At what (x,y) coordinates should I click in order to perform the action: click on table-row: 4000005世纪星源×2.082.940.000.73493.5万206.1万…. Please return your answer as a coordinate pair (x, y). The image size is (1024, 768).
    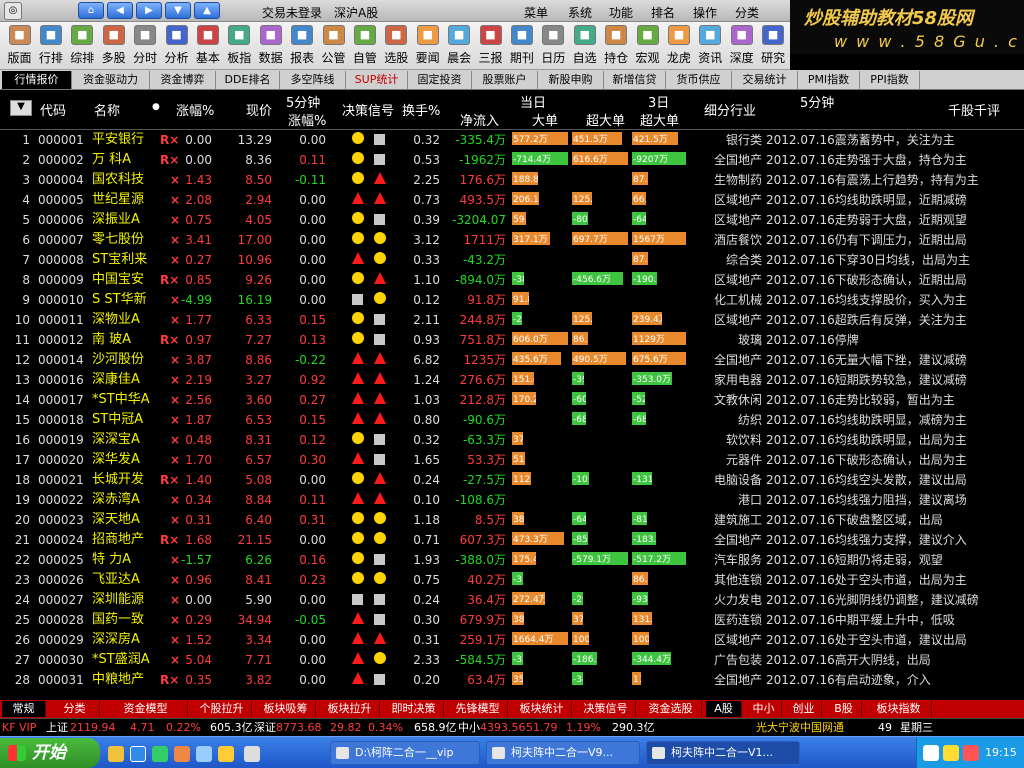
    Looking at the image, I should click on (512, 200).